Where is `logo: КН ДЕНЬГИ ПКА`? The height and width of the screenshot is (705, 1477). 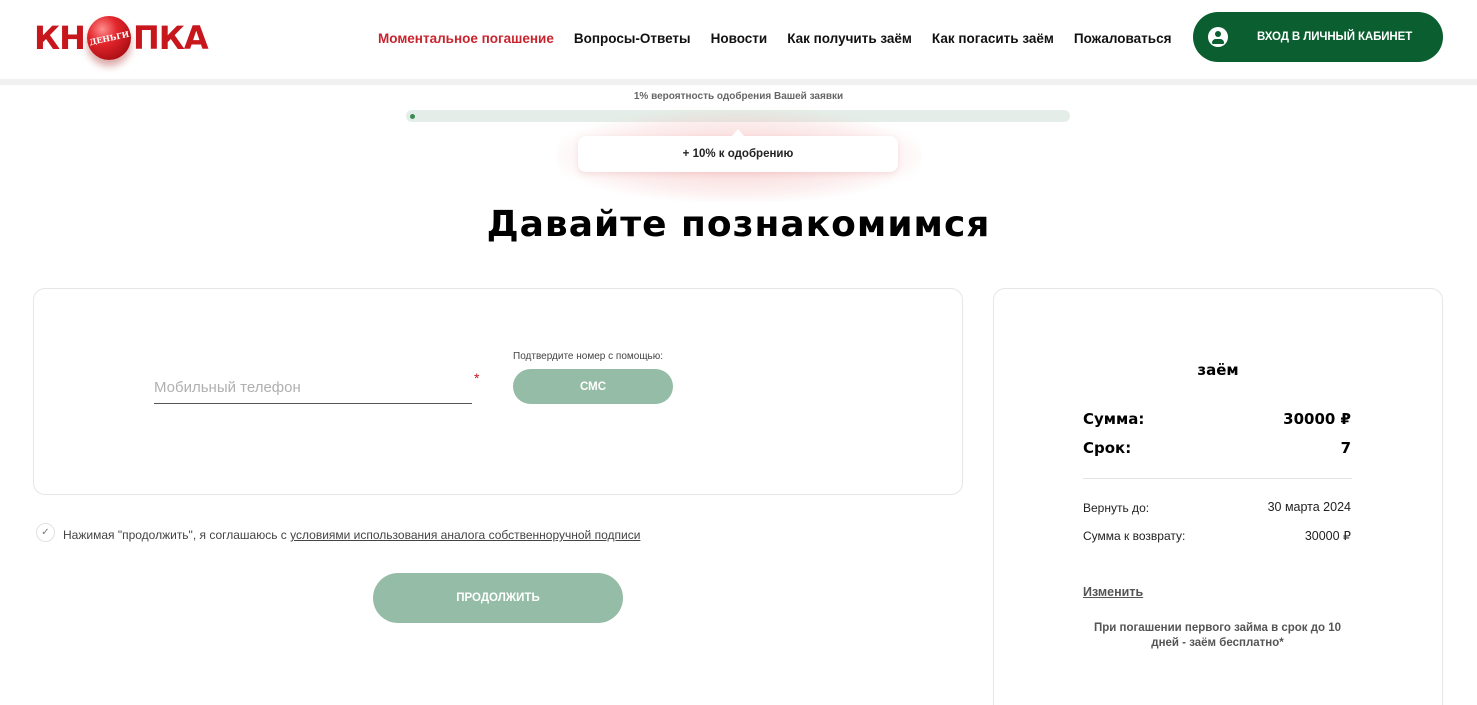 logo: КН ДЕНЬГИ ПКА is located at coordinates (121, 38).